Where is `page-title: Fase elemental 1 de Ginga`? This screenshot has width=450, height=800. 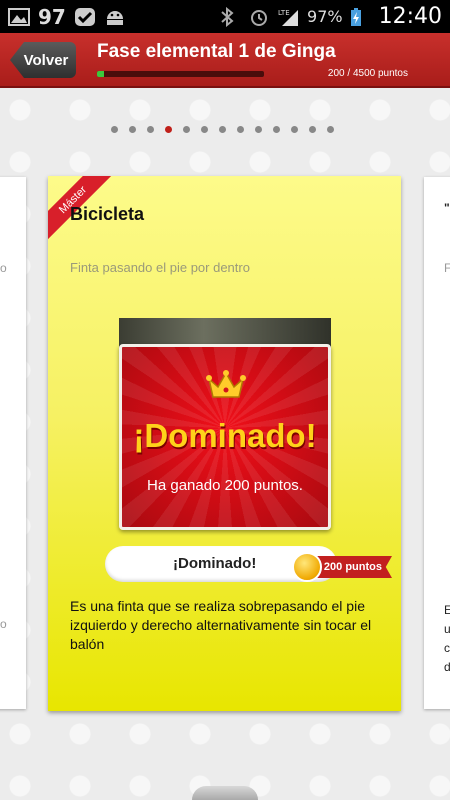
page-title: Fase elemental 1 de Ginga is located at coordinates (216, 51).